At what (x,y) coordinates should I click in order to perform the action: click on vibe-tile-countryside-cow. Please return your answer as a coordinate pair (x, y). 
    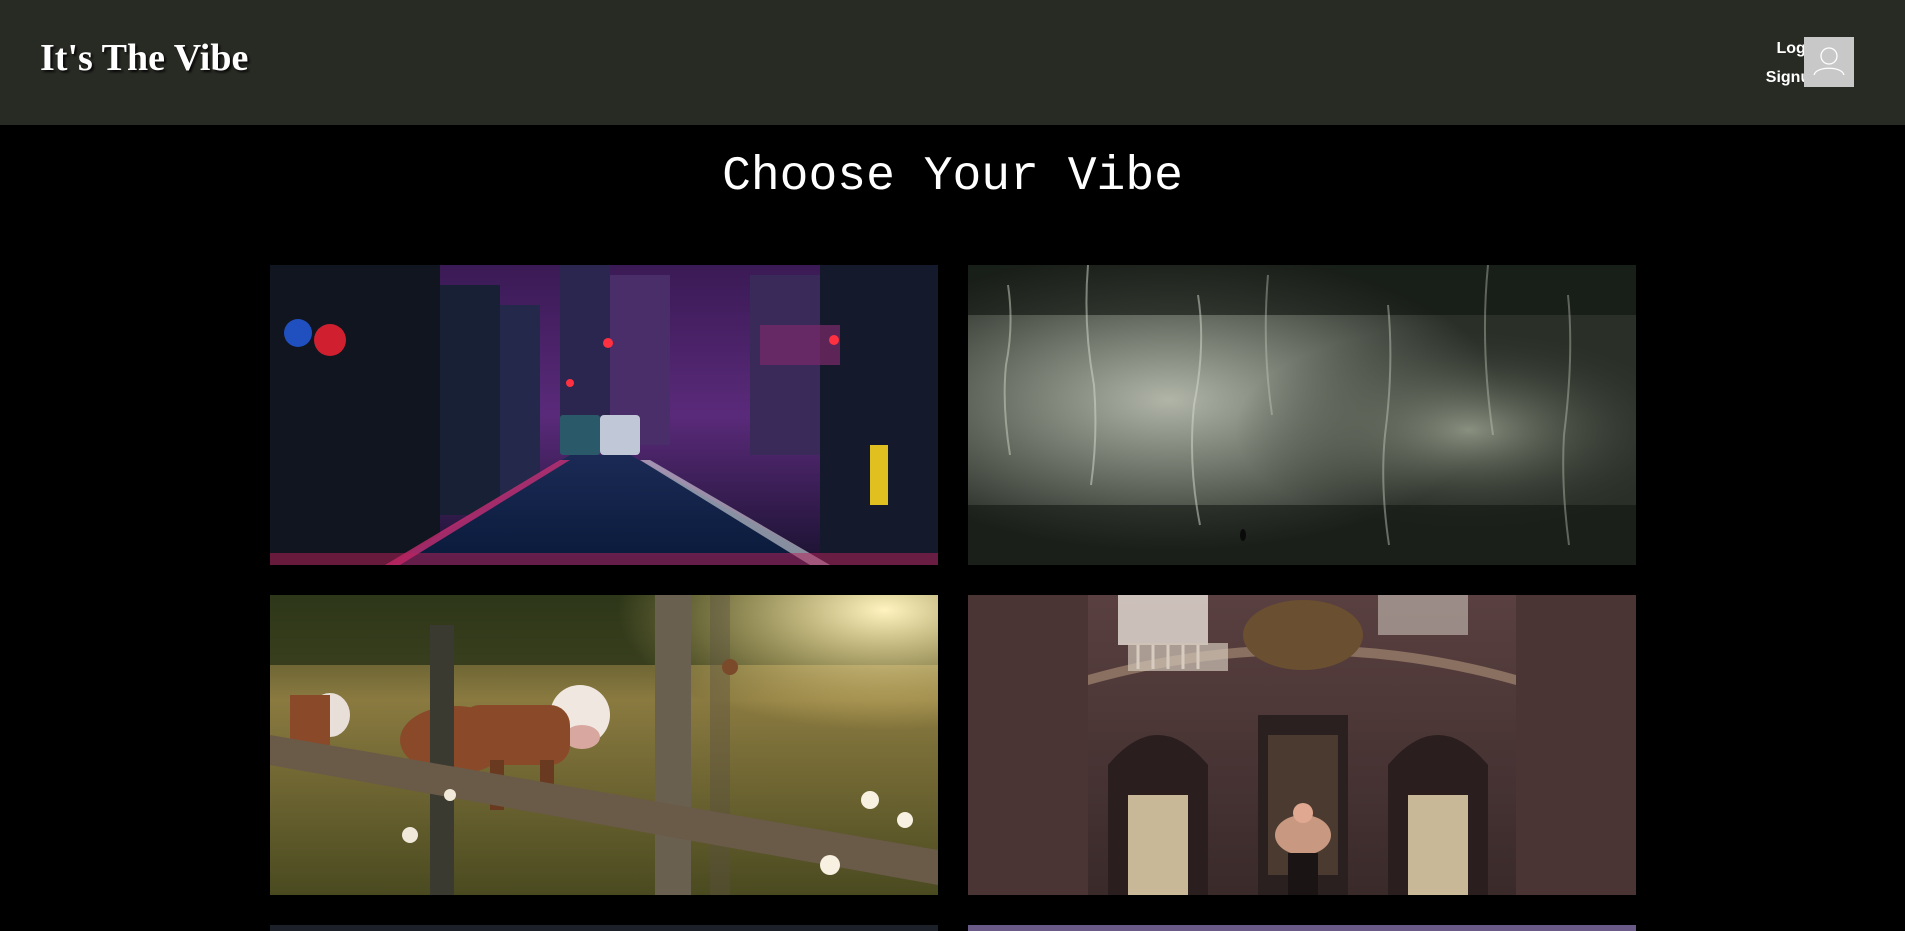
    Looking at the image, I should click on (604, 745).